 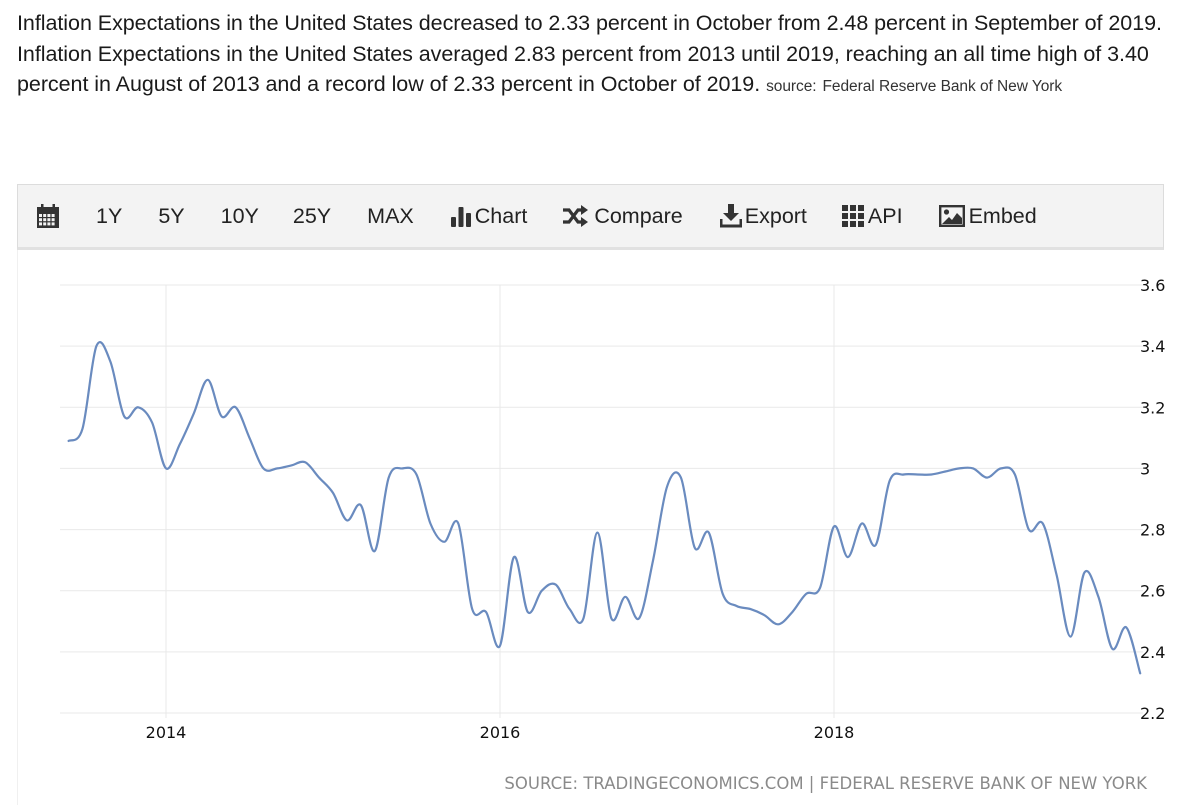 I want to click on x-tick-label: 2014, so click(x=166, y=732).